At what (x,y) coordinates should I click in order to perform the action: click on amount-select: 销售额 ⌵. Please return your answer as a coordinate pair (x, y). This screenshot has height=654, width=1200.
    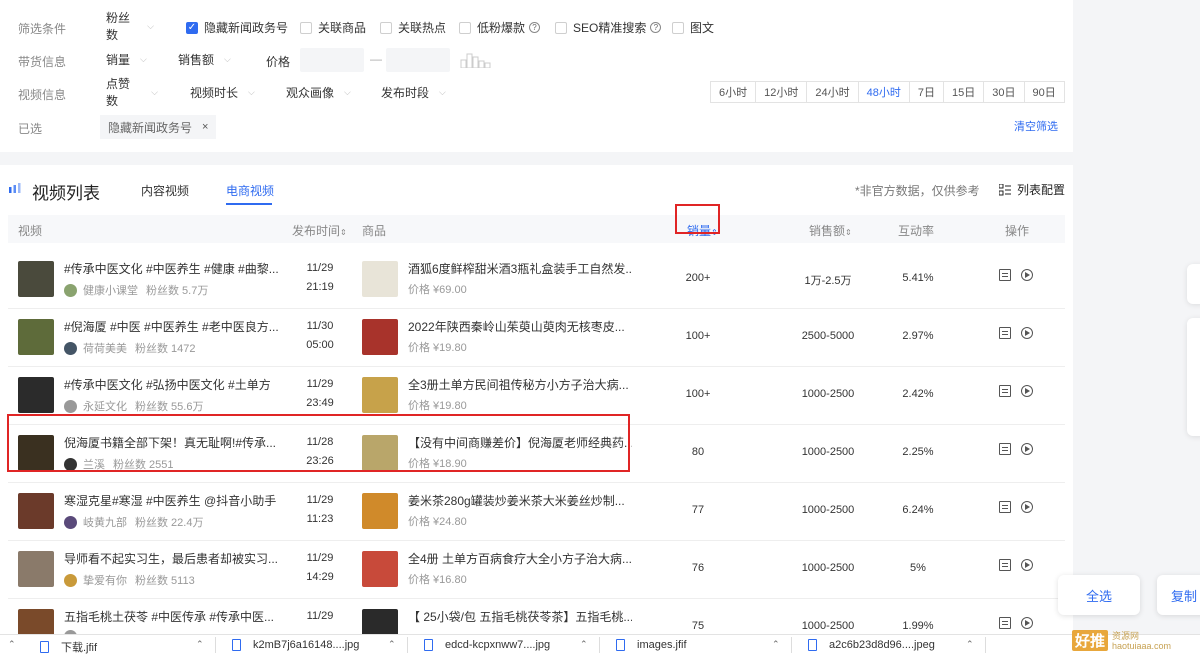
    Looking at the image, I should click on (208, 59).